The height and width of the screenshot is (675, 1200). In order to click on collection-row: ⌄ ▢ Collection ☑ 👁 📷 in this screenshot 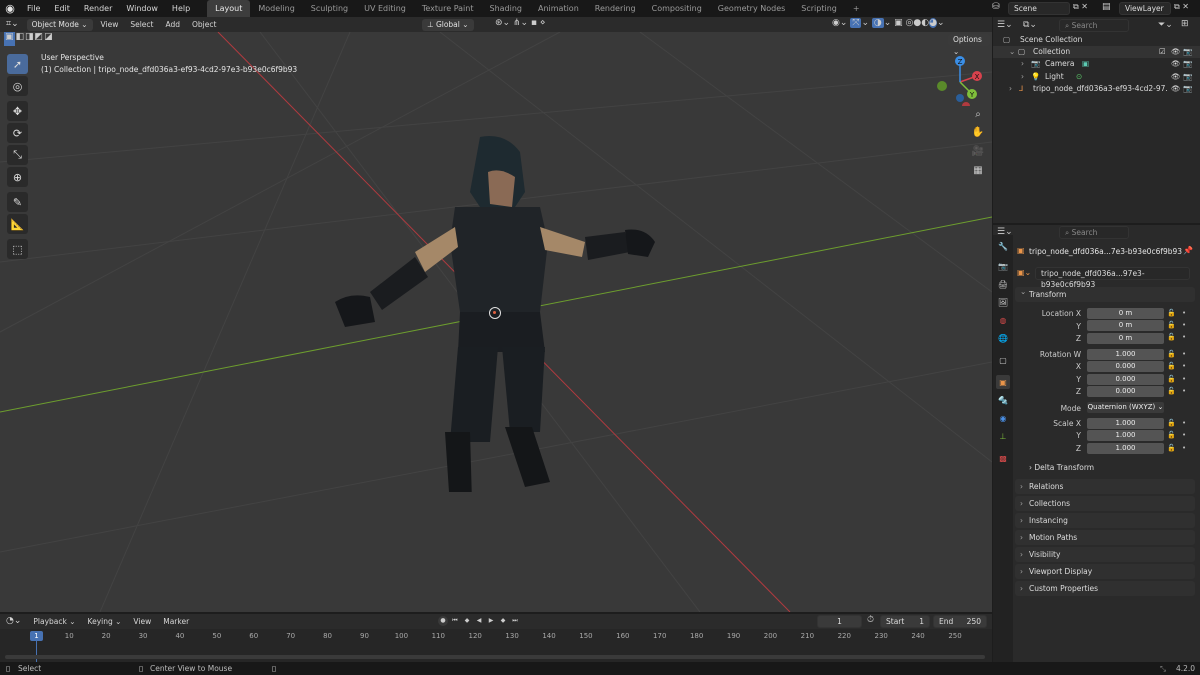, I will do `click(1096, 52)`.